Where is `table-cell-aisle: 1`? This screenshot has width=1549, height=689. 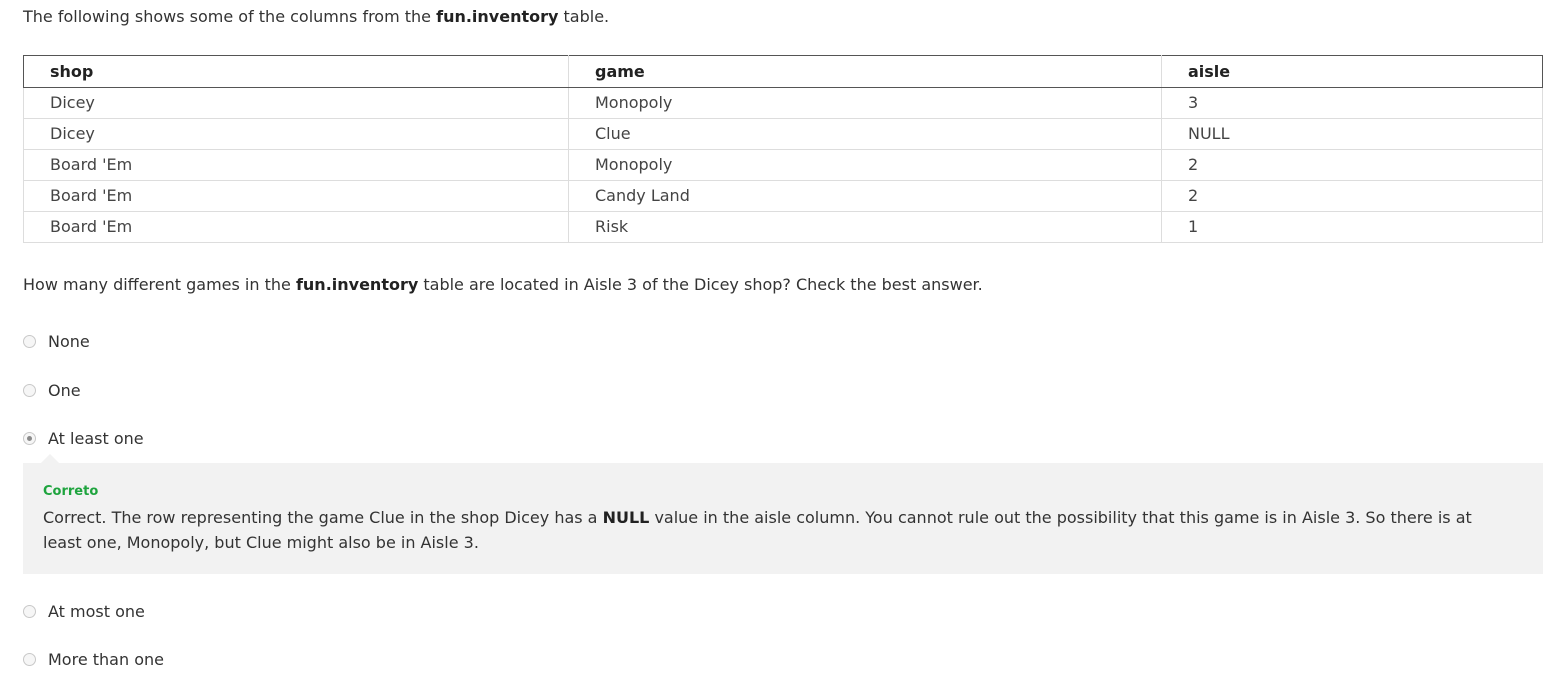
table-cell-aisle: 1 is located at coordinates (1352, 227).